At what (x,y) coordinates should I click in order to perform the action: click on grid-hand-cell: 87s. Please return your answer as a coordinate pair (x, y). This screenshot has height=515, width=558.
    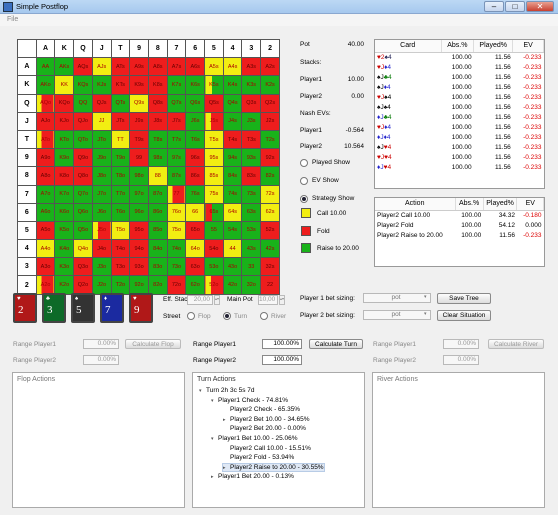
    Looking at the image, I should click on (176, 176).